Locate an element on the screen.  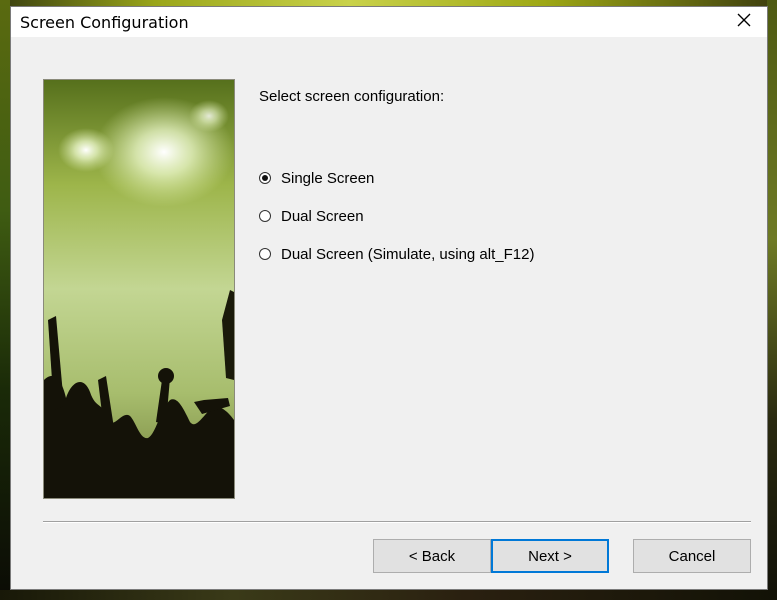
option-dual-screen-simulate: Dual Screen (Simulate, using alt_F12) is located at coordinates (396, 254).